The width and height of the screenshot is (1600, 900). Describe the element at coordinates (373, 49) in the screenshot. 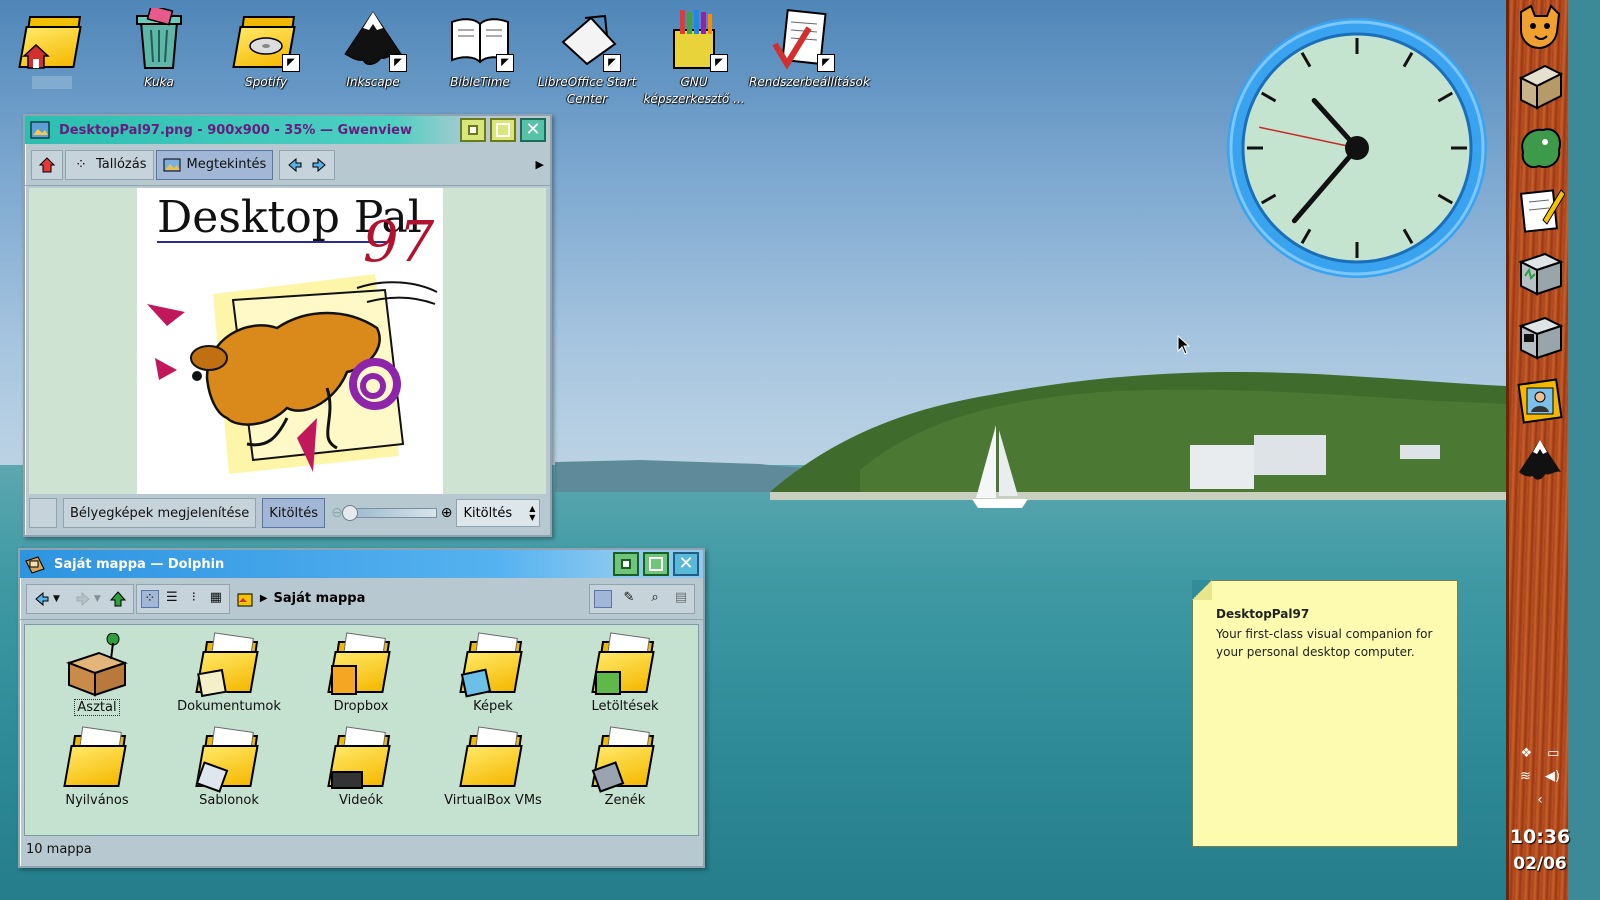

I see `desktop-icon-inkscape: ◤ Inkscape` at that location.